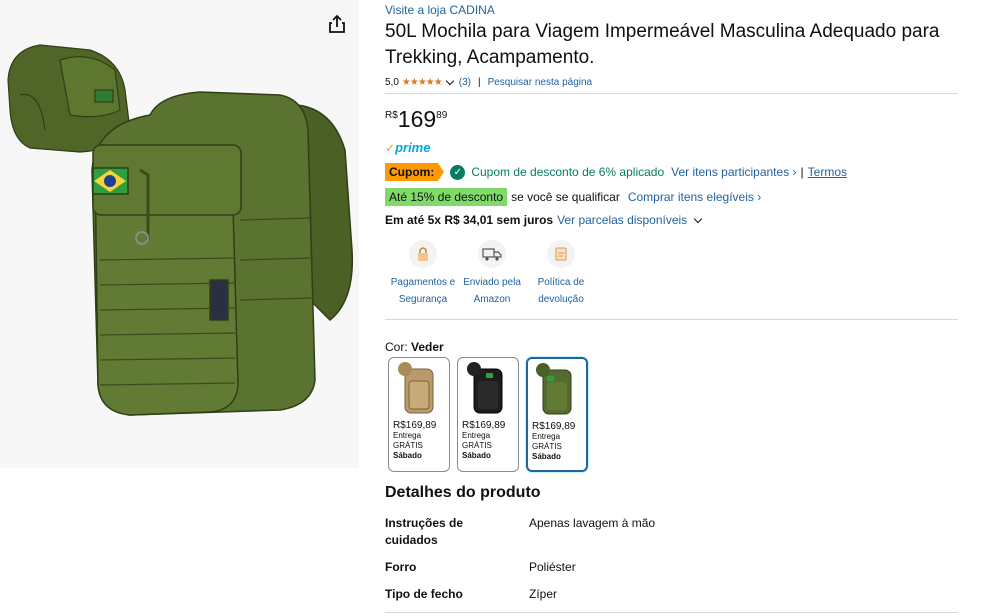 Image resolution: width=994 pixels, height=616 pixels. I want to click on swatch-black: R$169,89 Entrega GRÁTIS Sábado, so click(488, 414).